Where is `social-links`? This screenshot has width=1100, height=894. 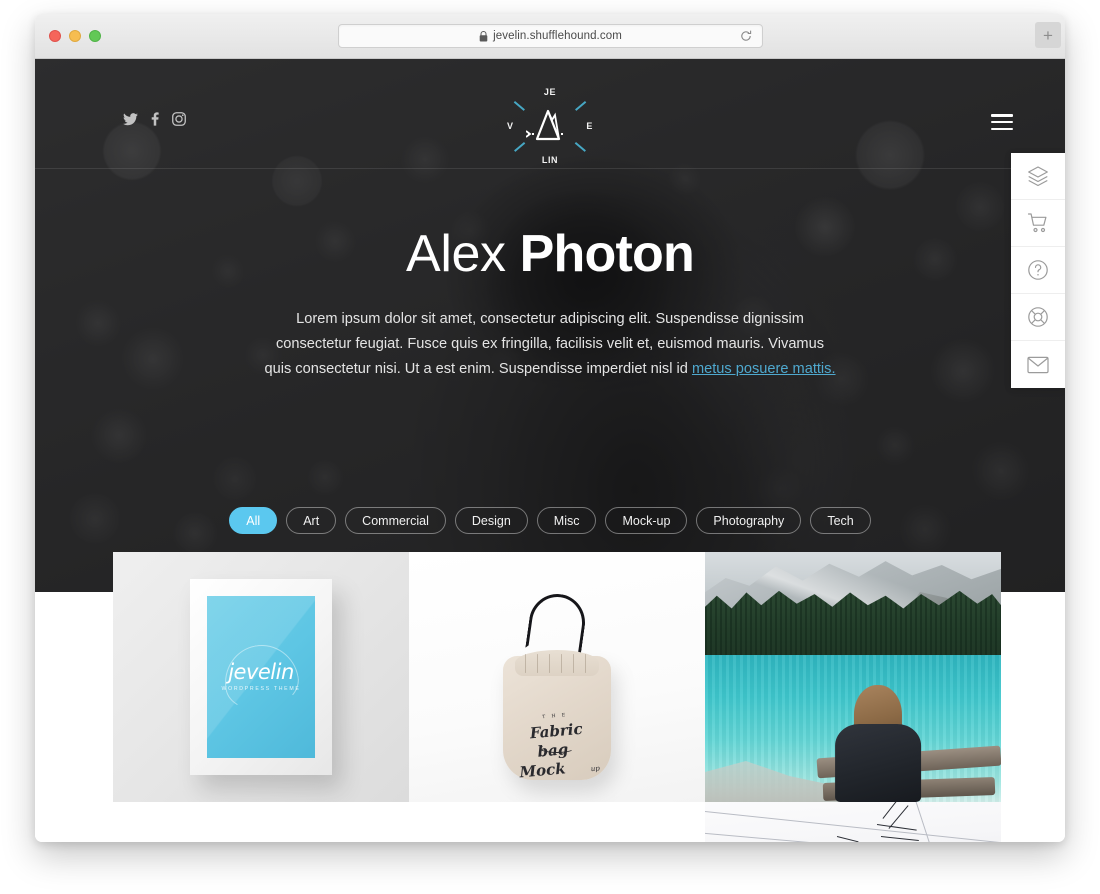 social-links is located at coordinates (154, 119).